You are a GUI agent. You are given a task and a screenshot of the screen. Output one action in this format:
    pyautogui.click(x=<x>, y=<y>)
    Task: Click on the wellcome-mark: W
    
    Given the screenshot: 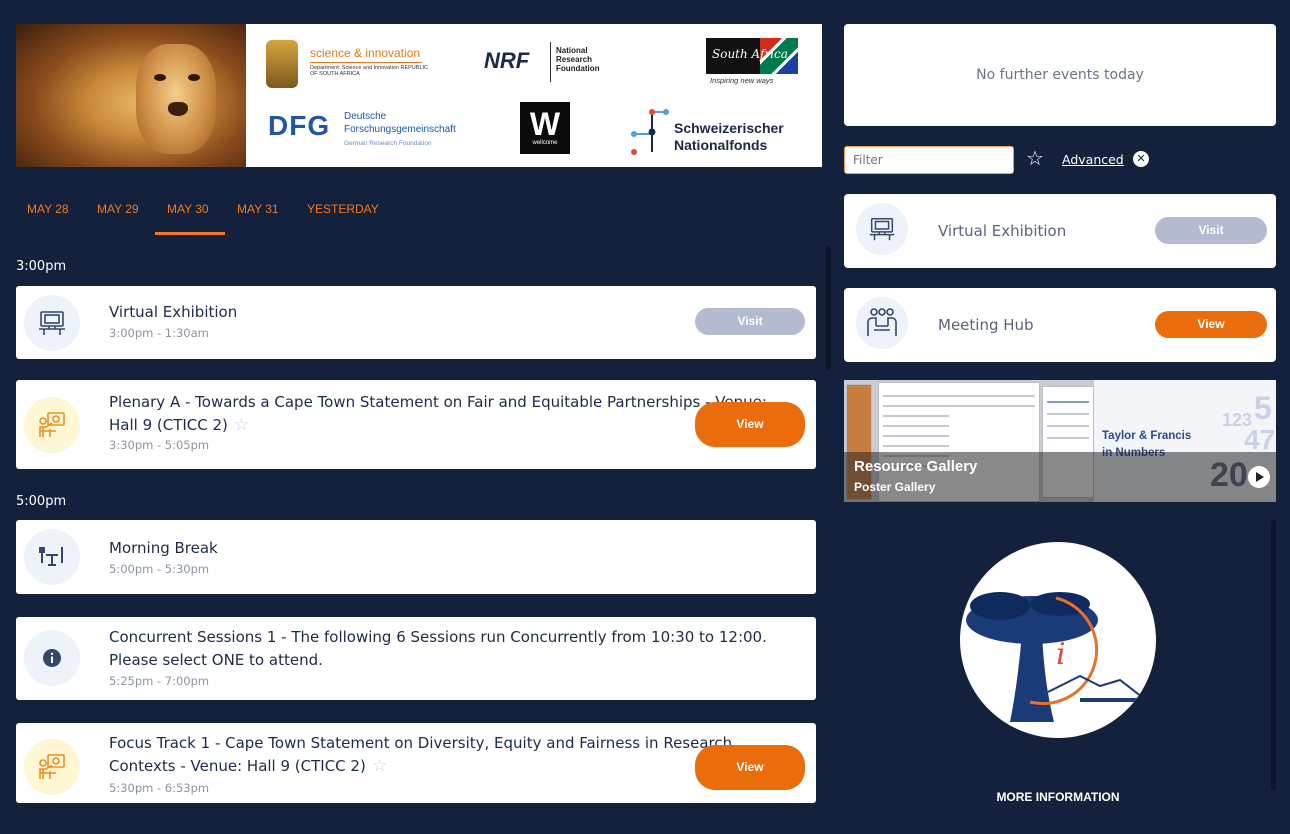 What is the action you would take?
    pyautogui.click(x=545, y=124)
    